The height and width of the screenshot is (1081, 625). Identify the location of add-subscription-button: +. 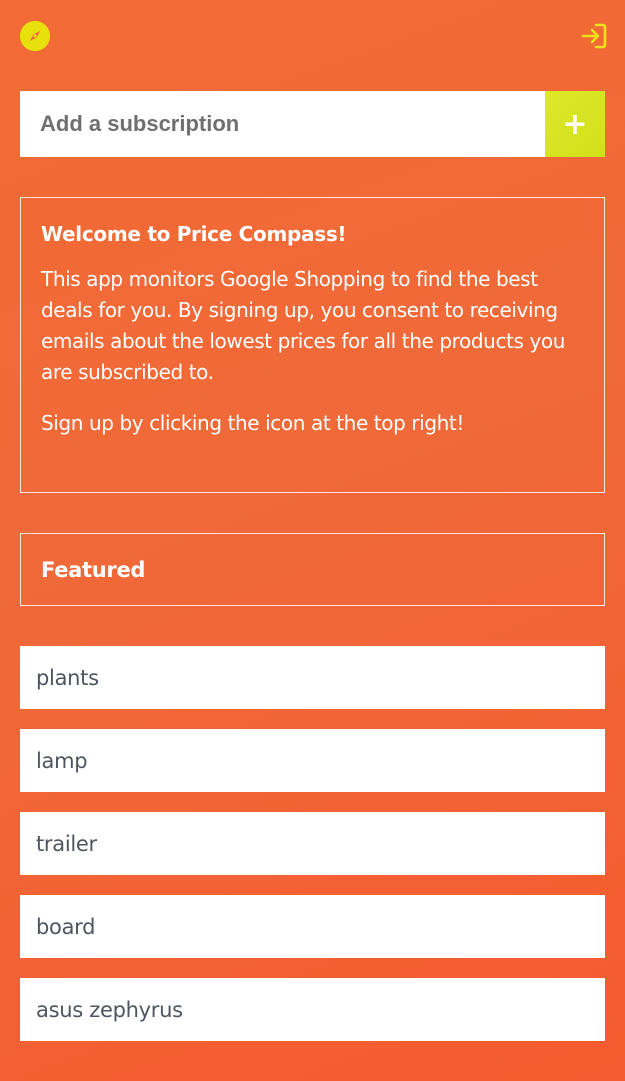
(575, 124).